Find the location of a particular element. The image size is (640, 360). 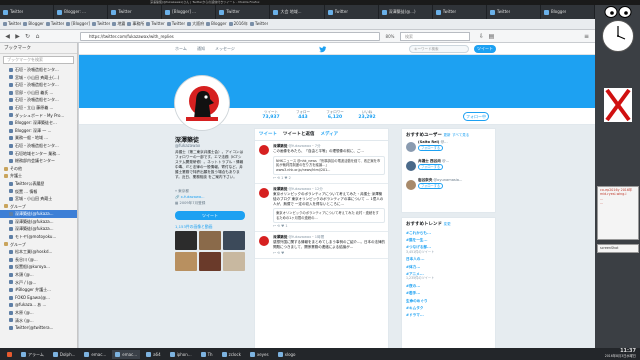

twitter-bird-icon is located at coordinates (323, 49).